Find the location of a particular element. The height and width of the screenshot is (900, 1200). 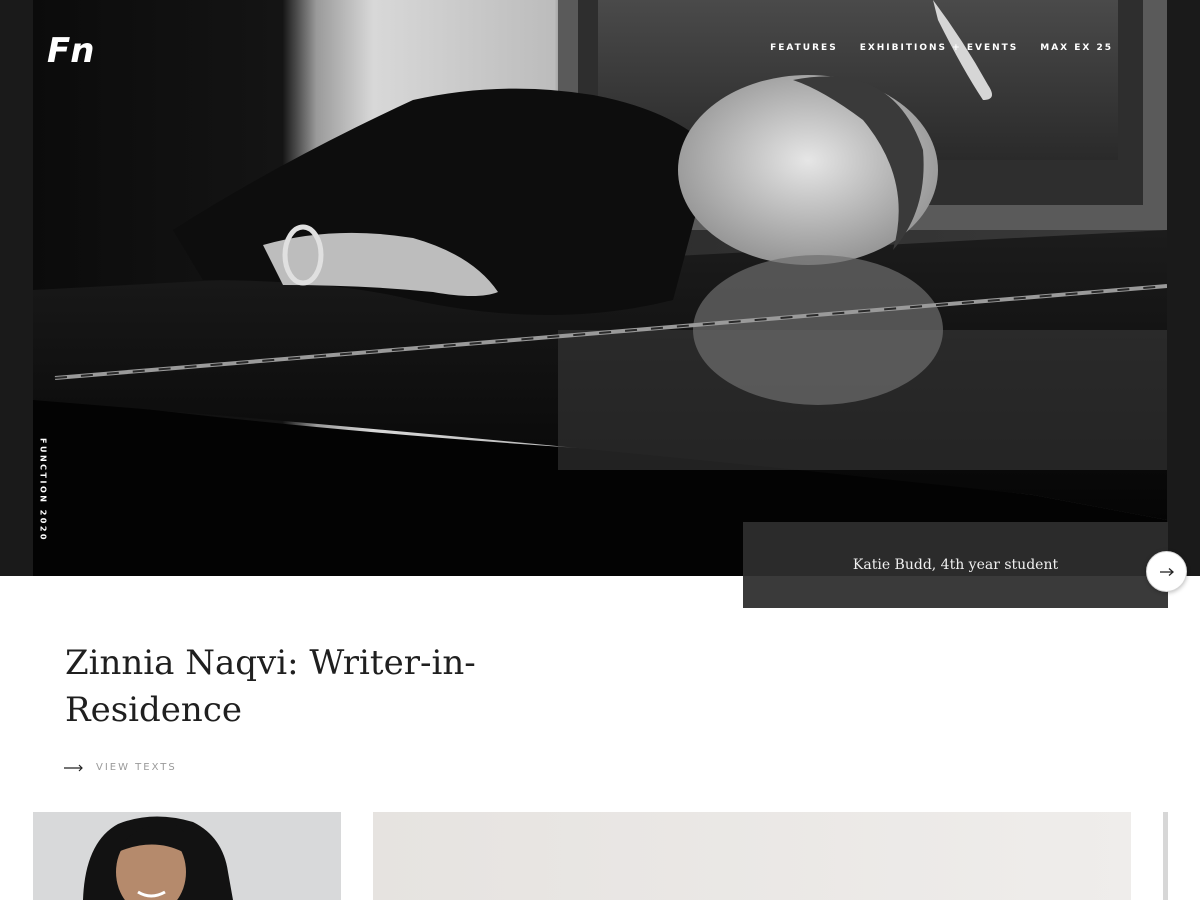

next-slide-button is located at coordinates (1166, 571).